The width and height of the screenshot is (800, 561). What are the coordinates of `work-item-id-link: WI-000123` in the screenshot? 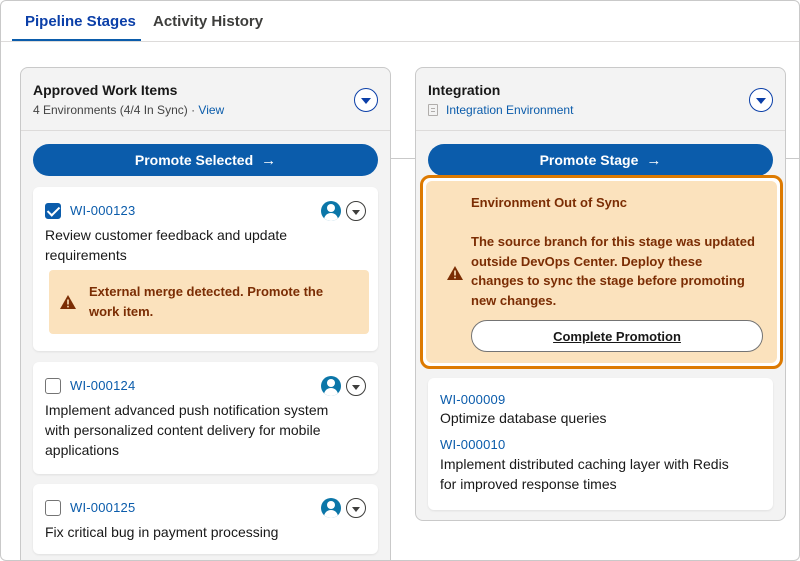 It's located at (102, 210).